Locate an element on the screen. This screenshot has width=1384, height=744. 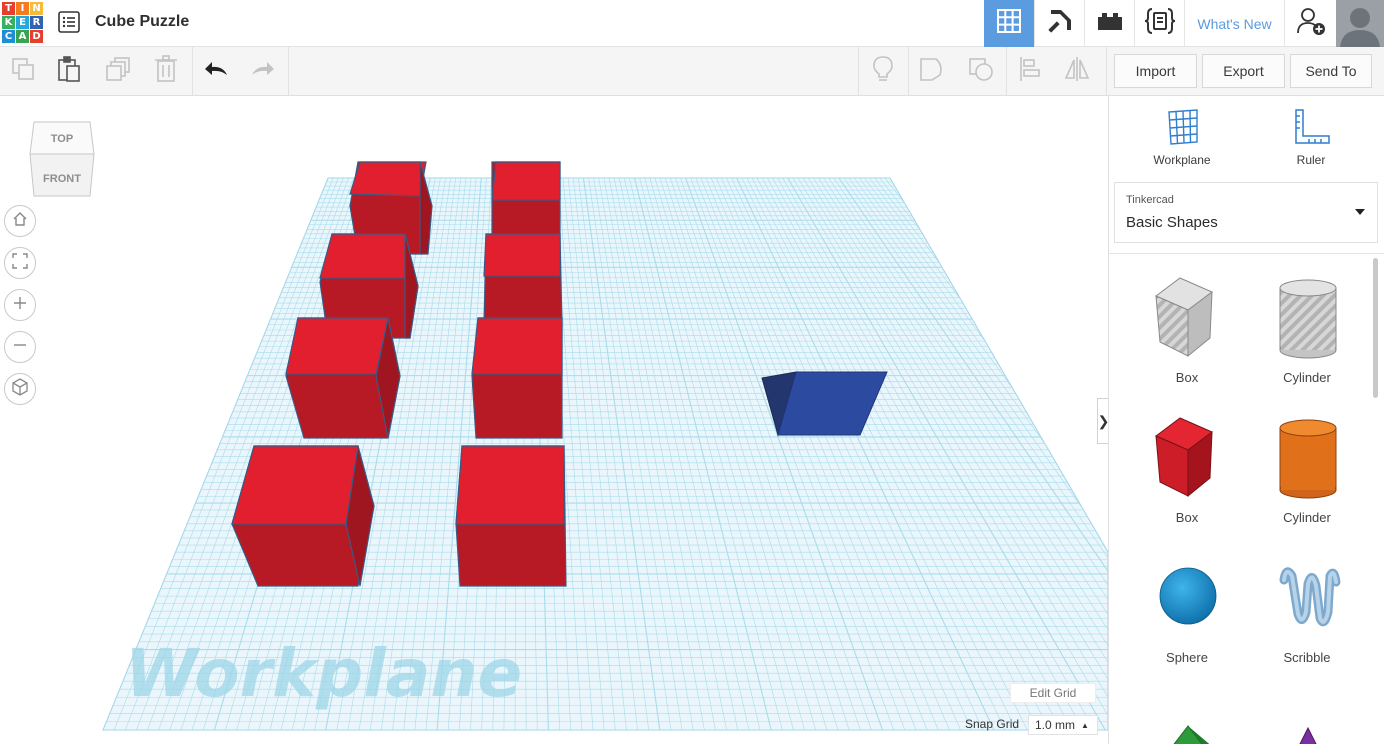
logo-letter: E is located at coordinates (22, 22).